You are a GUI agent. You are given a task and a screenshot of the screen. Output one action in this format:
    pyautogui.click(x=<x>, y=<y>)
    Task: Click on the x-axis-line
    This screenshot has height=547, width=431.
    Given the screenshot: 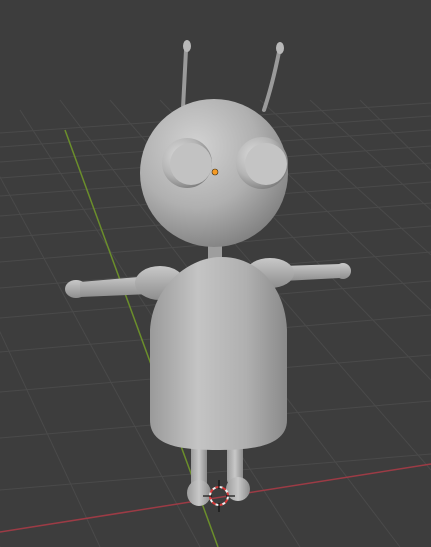 What is the action you would take?
    pyautogui.click(x=215, y=498)
    